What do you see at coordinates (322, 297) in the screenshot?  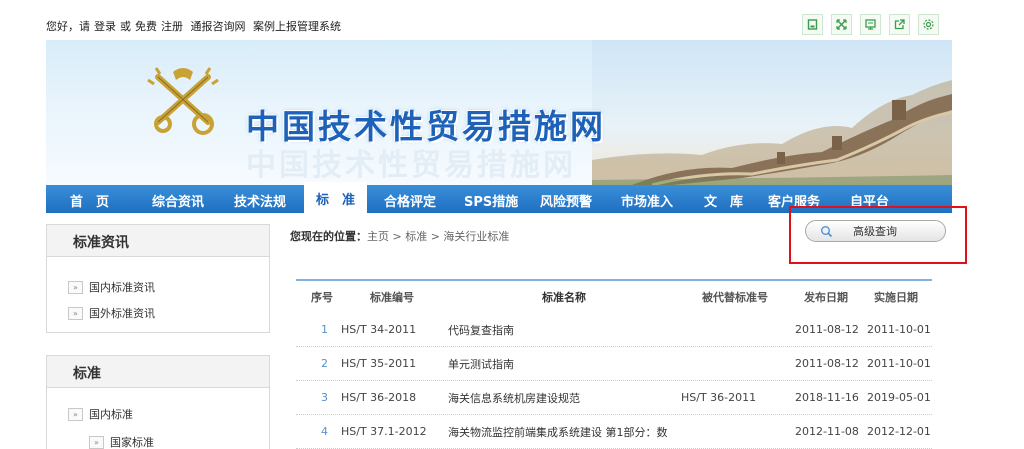 I see `col-header-no: 序号` at bounding box center [322, 297].